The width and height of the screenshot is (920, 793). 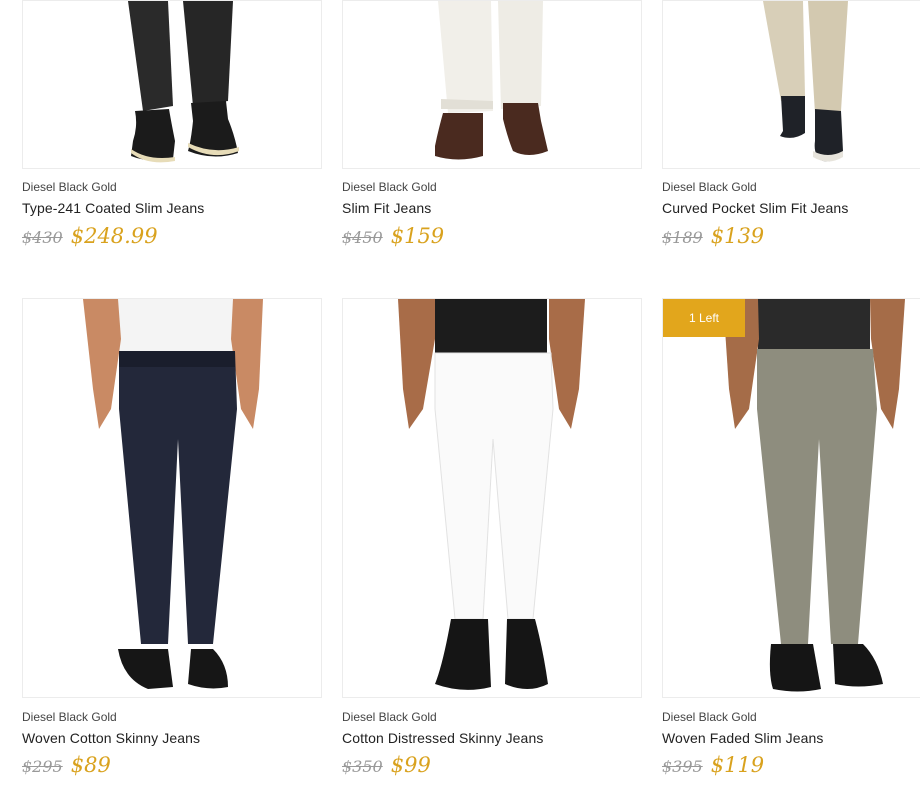 What do you see at coordinates (682, 766) in the screenshot?
I see `original-price: $395` at bounding box center [682, 766].